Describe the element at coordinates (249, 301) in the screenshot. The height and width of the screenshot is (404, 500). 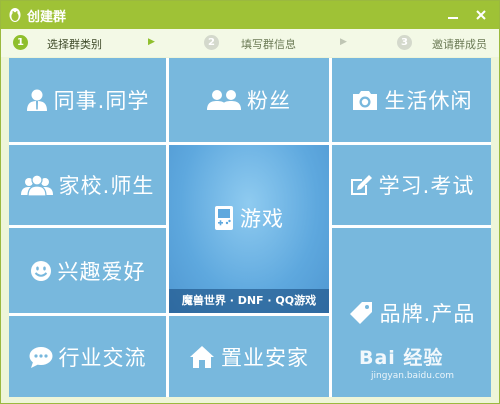
I see `games-caption: 魔兽世界 · DNF · QQ游戏` at that location.